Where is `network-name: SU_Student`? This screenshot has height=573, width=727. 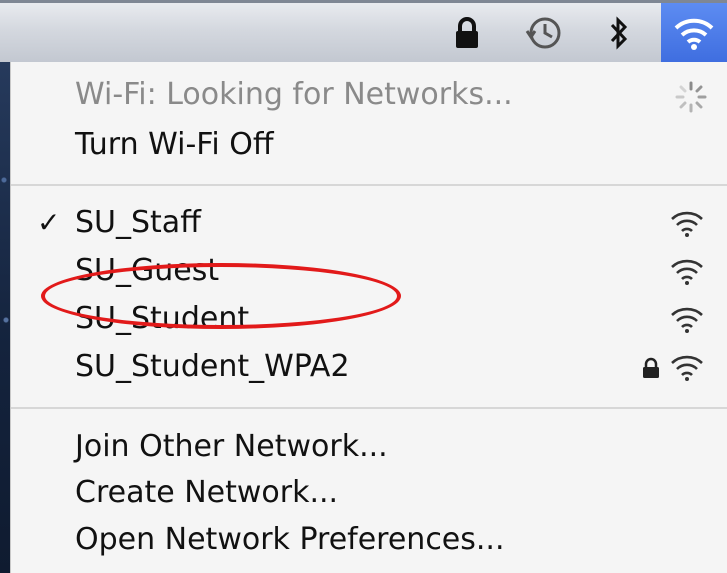 network-name: SU_Student is located at coordinates (162, 318).